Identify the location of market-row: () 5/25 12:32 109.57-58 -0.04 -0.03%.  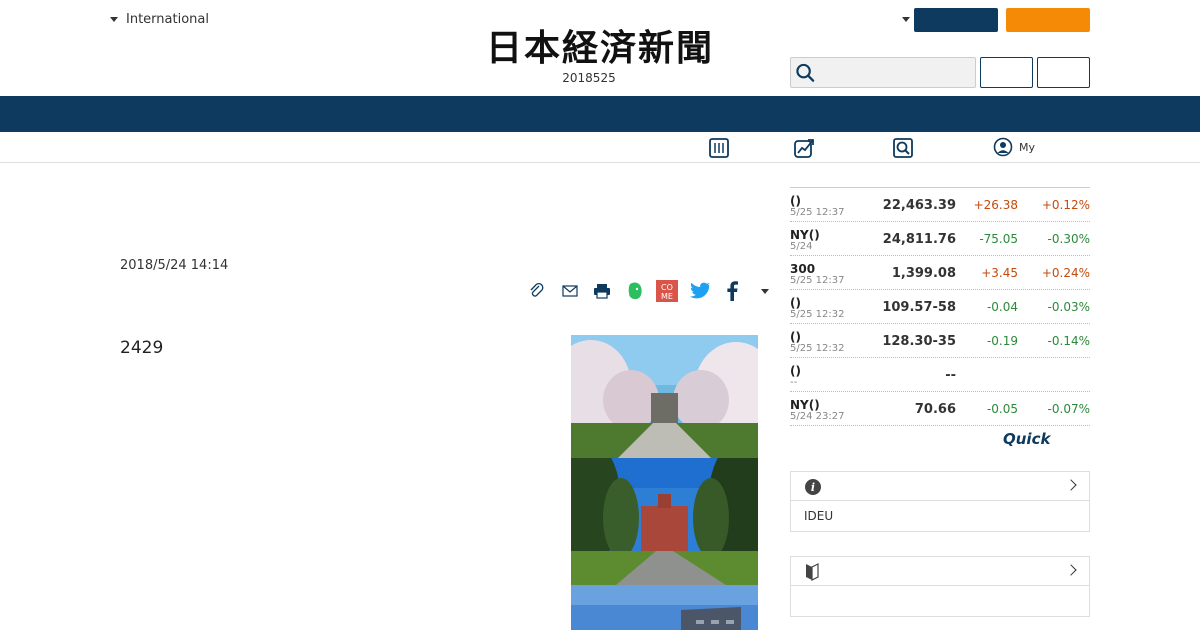
(940, 307).